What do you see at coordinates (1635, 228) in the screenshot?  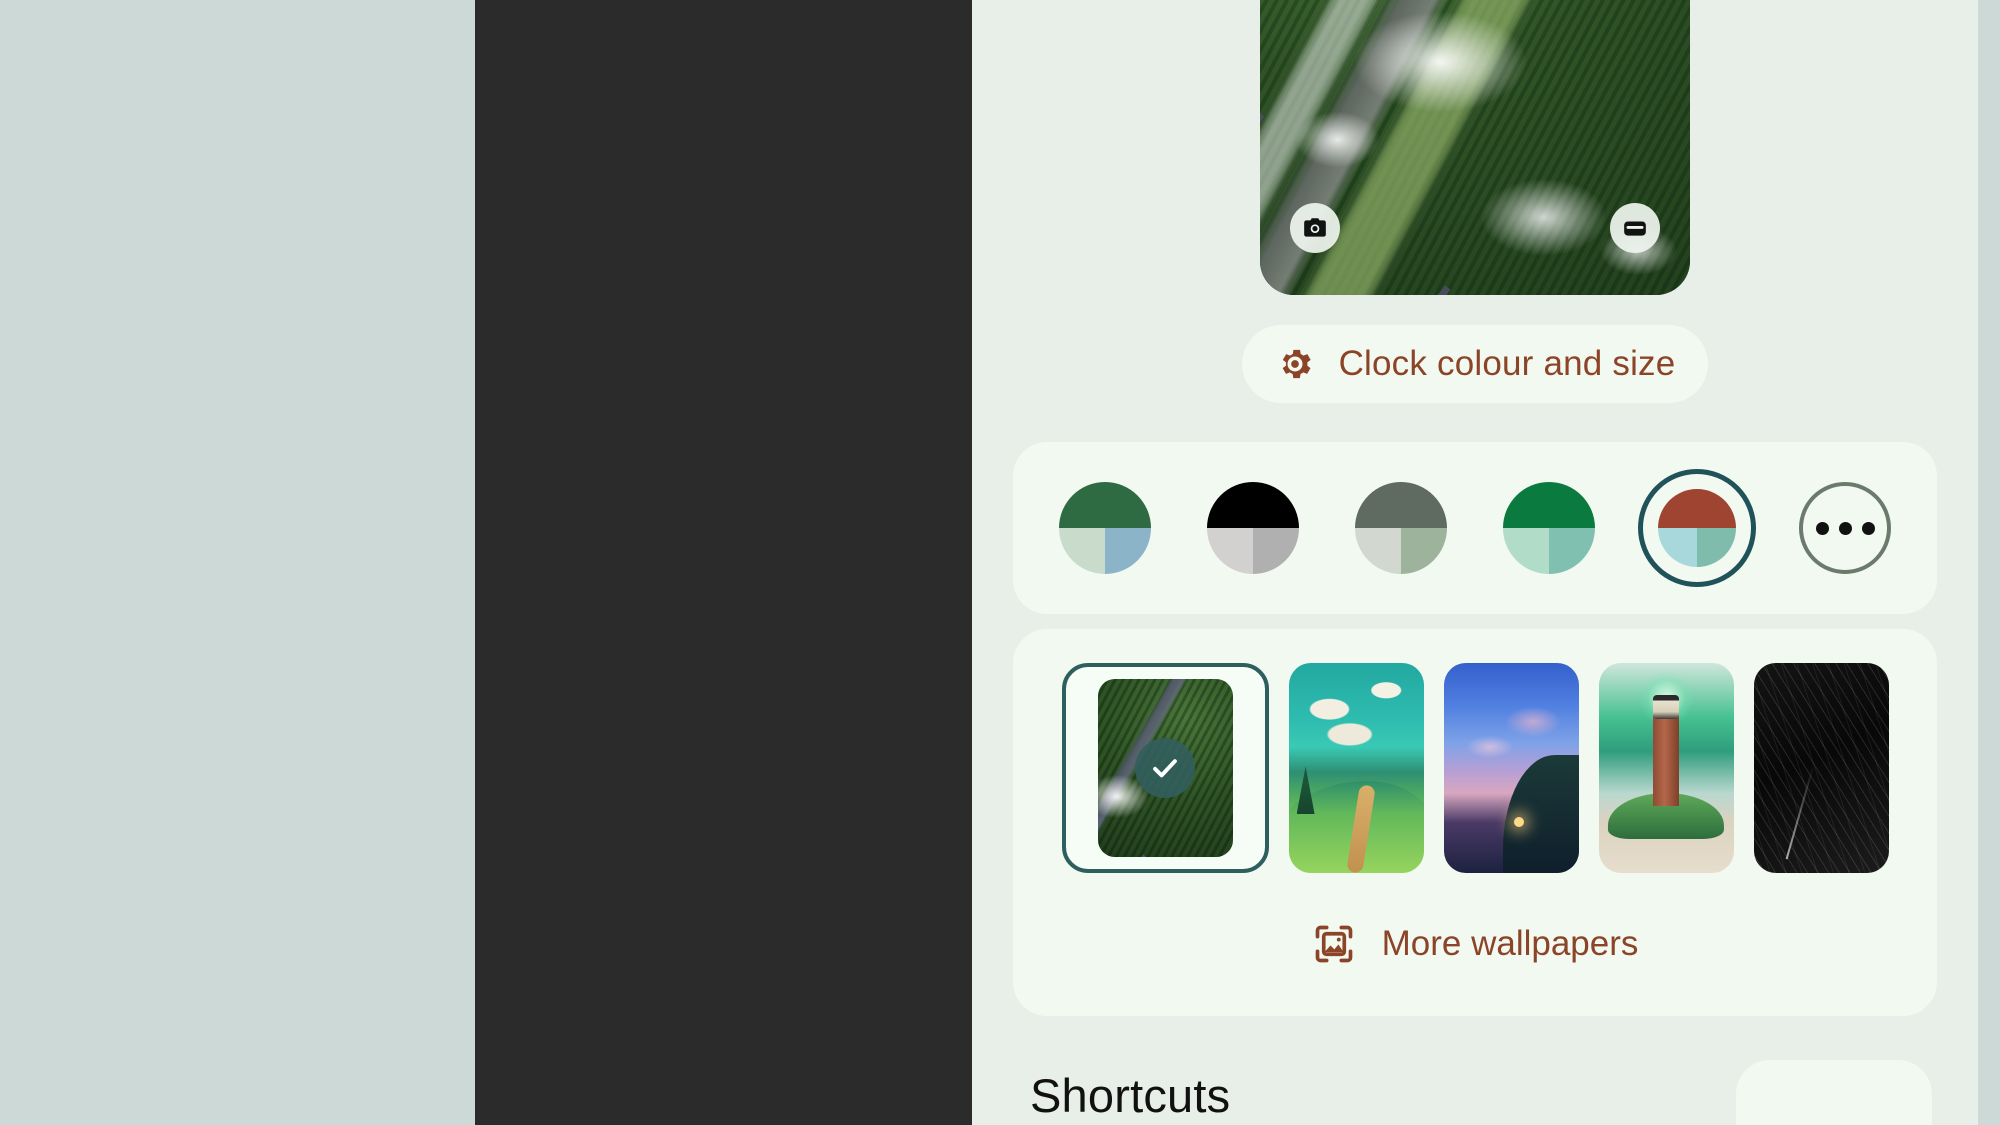 I see `wallet-icon` at bounding box center [1635, 228].